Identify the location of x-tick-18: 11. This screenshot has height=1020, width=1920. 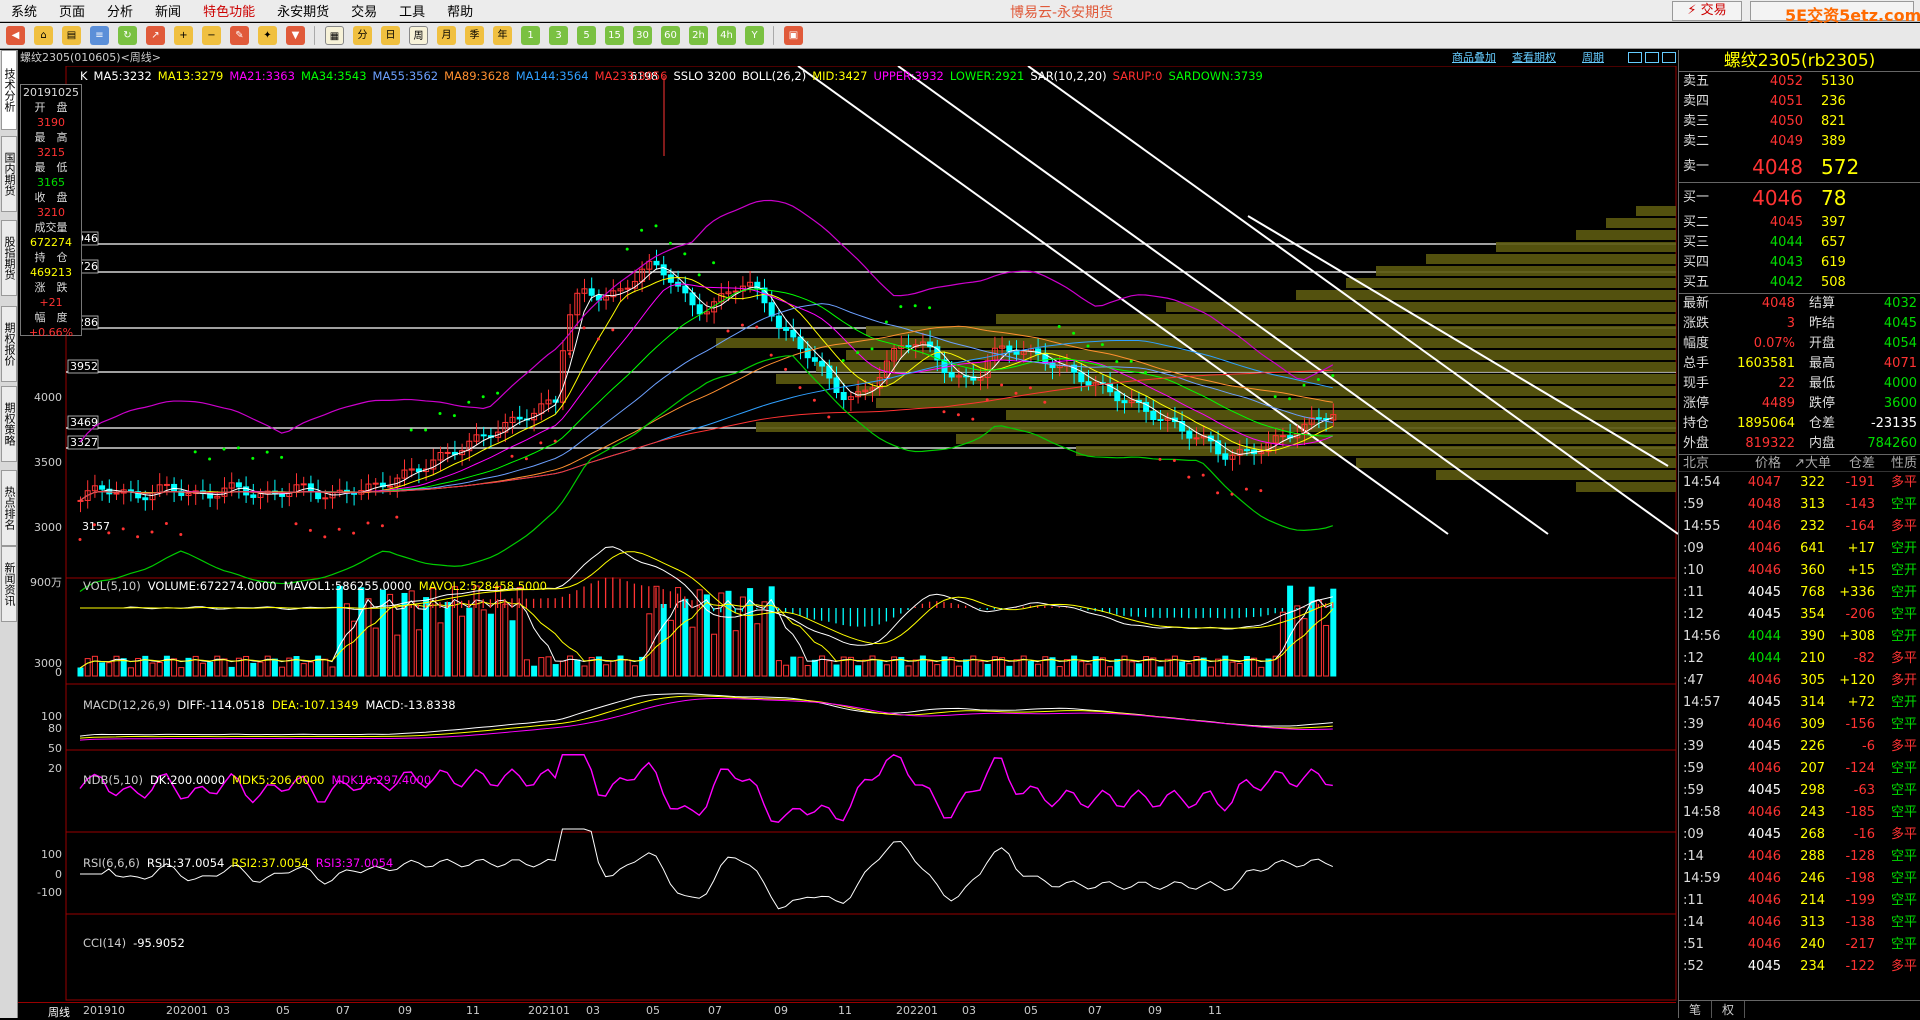
(1215, 1010).